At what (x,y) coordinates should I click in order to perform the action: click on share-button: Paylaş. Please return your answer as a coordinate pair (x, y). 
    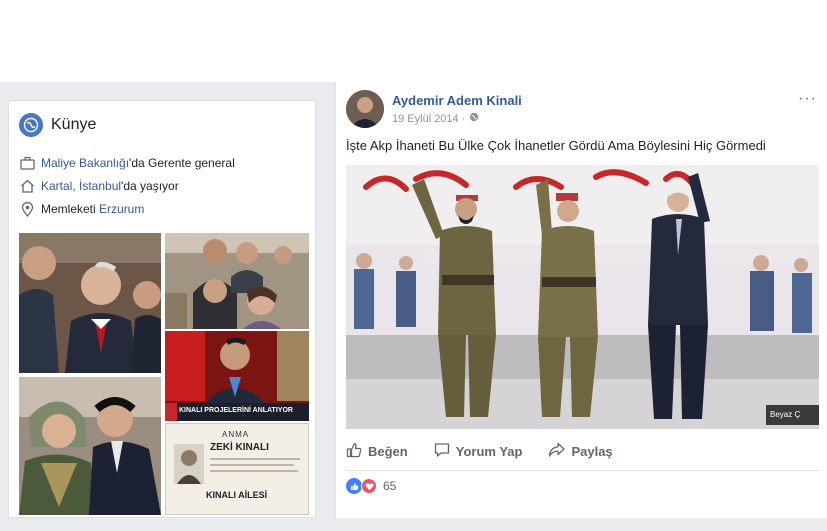
    Looking at the image, I should click on (580, 451).